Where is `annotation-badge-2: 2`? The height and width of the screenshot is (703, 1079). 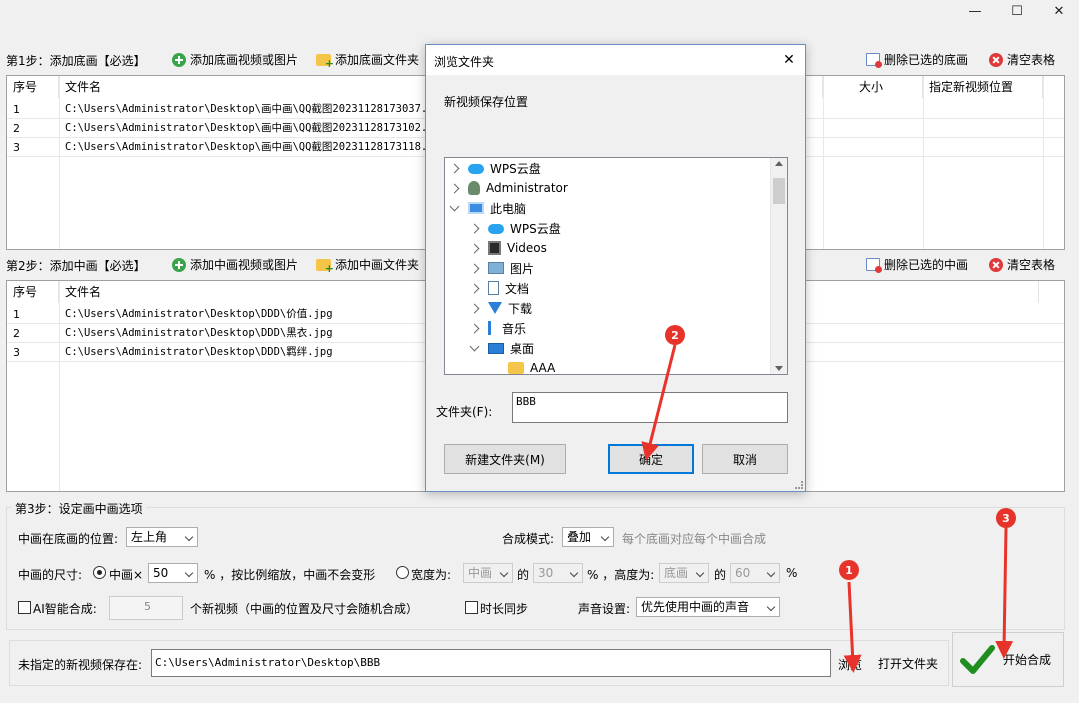
annotation-badge-2: 2 is located at coordinates (675, 335).